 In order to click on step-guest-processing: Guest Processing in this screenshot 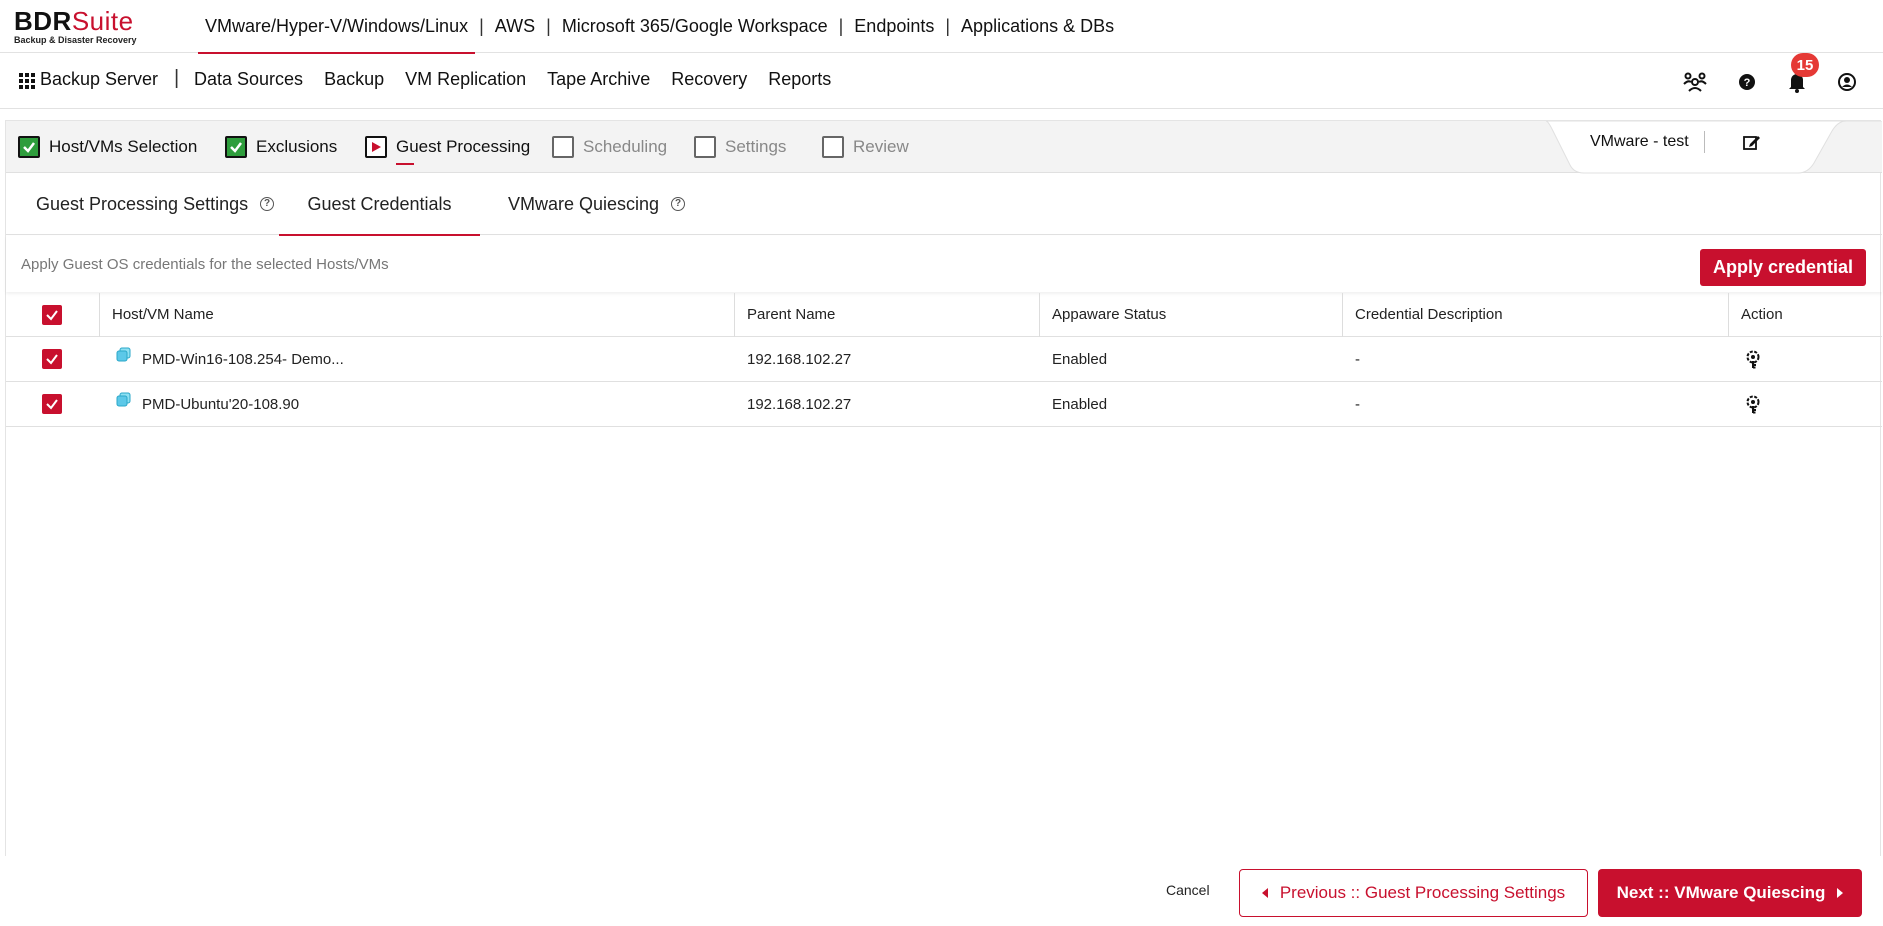, I will do `click(448, 150)`.